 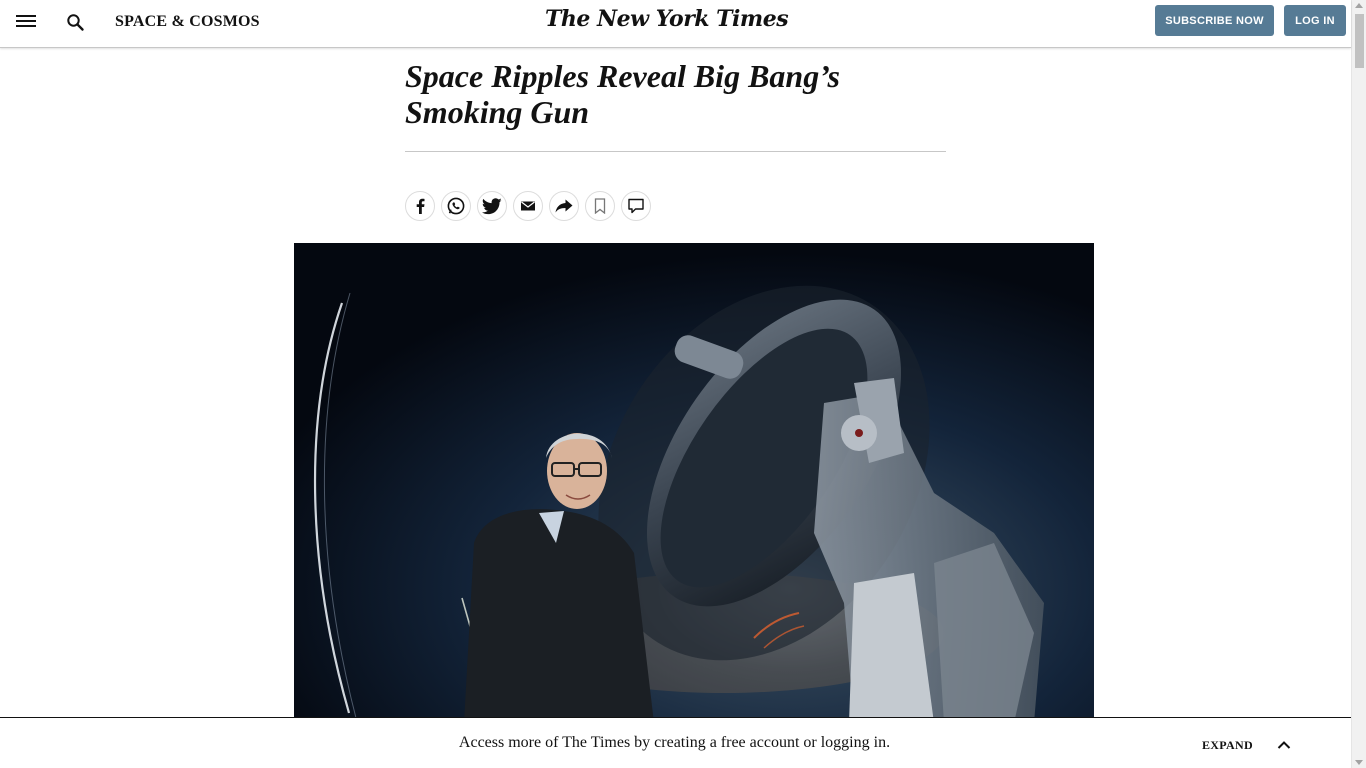 What do you see at coordinates (564, 206) in the screenshot?
I see `share-icon` at bounding box center [564, 206].